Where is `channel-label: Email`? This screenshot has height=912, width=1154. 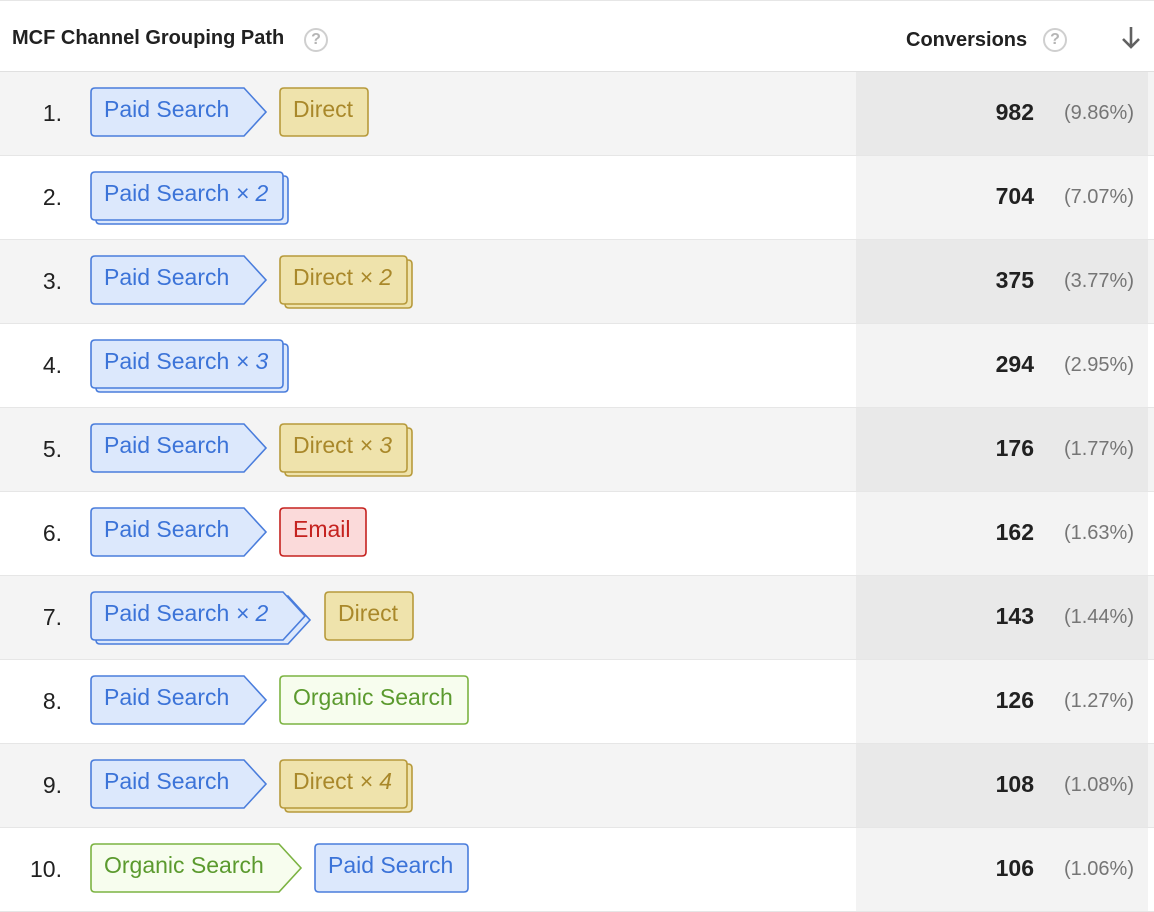
channel-label: Email is located at coordinates (322, 529).